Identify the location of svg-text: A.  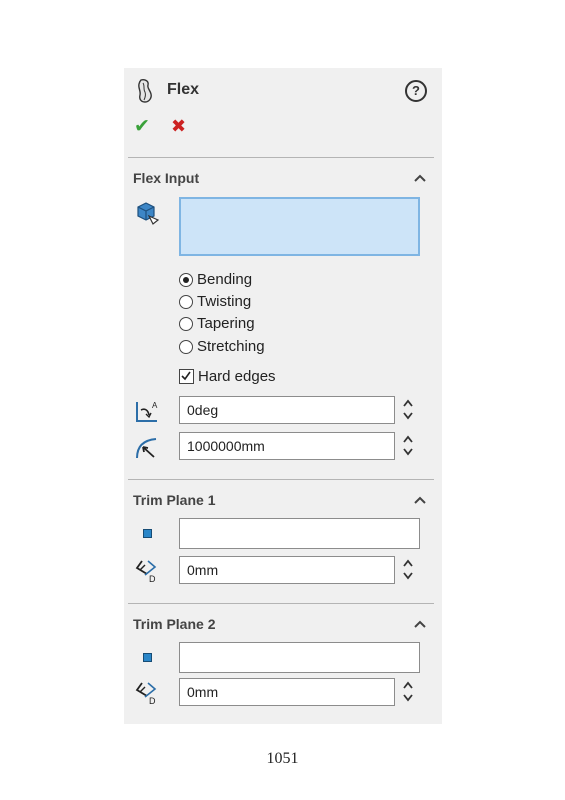
(155, 405).